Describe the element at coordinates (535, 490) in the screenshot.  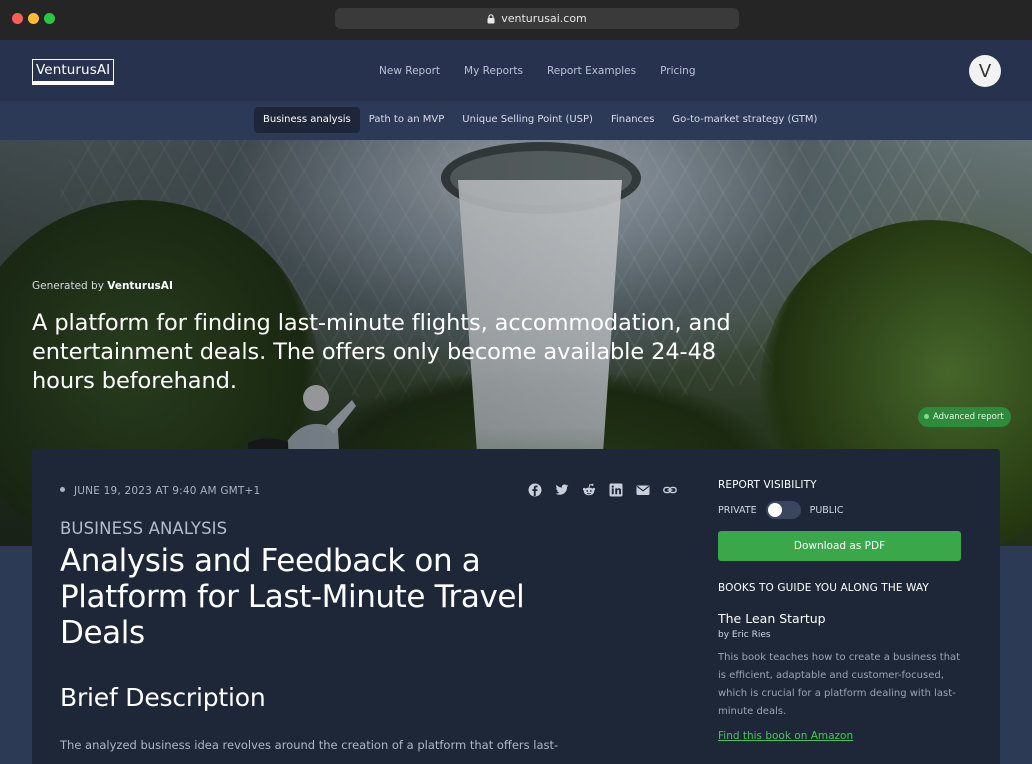
I see `facebook-icon` at that location.